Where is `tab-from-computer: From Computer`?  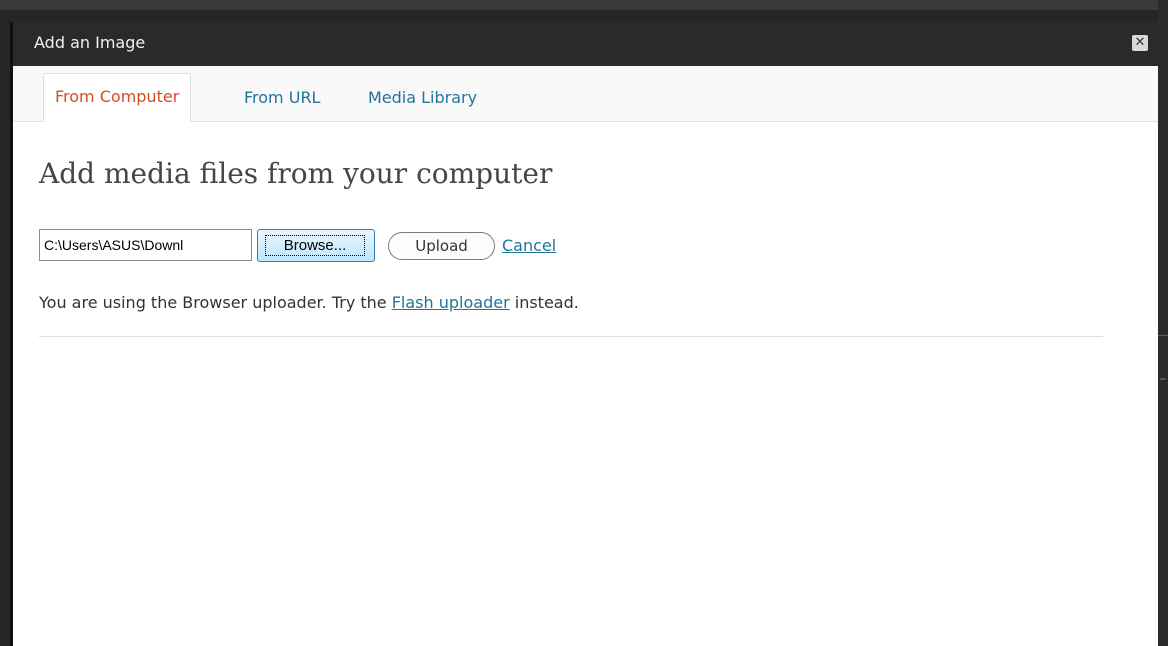 tab-from-computer: From Computer is located at coordinates (117, 97).